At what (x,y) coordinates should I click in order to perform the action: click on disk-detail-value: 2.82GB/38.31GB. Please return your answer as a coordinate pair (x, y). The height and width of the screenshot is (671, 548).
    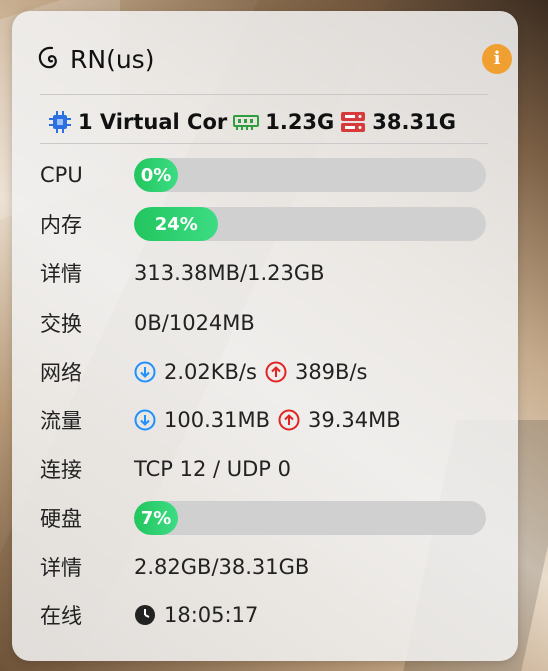
    Looking at the image, I should click on (222, 567).